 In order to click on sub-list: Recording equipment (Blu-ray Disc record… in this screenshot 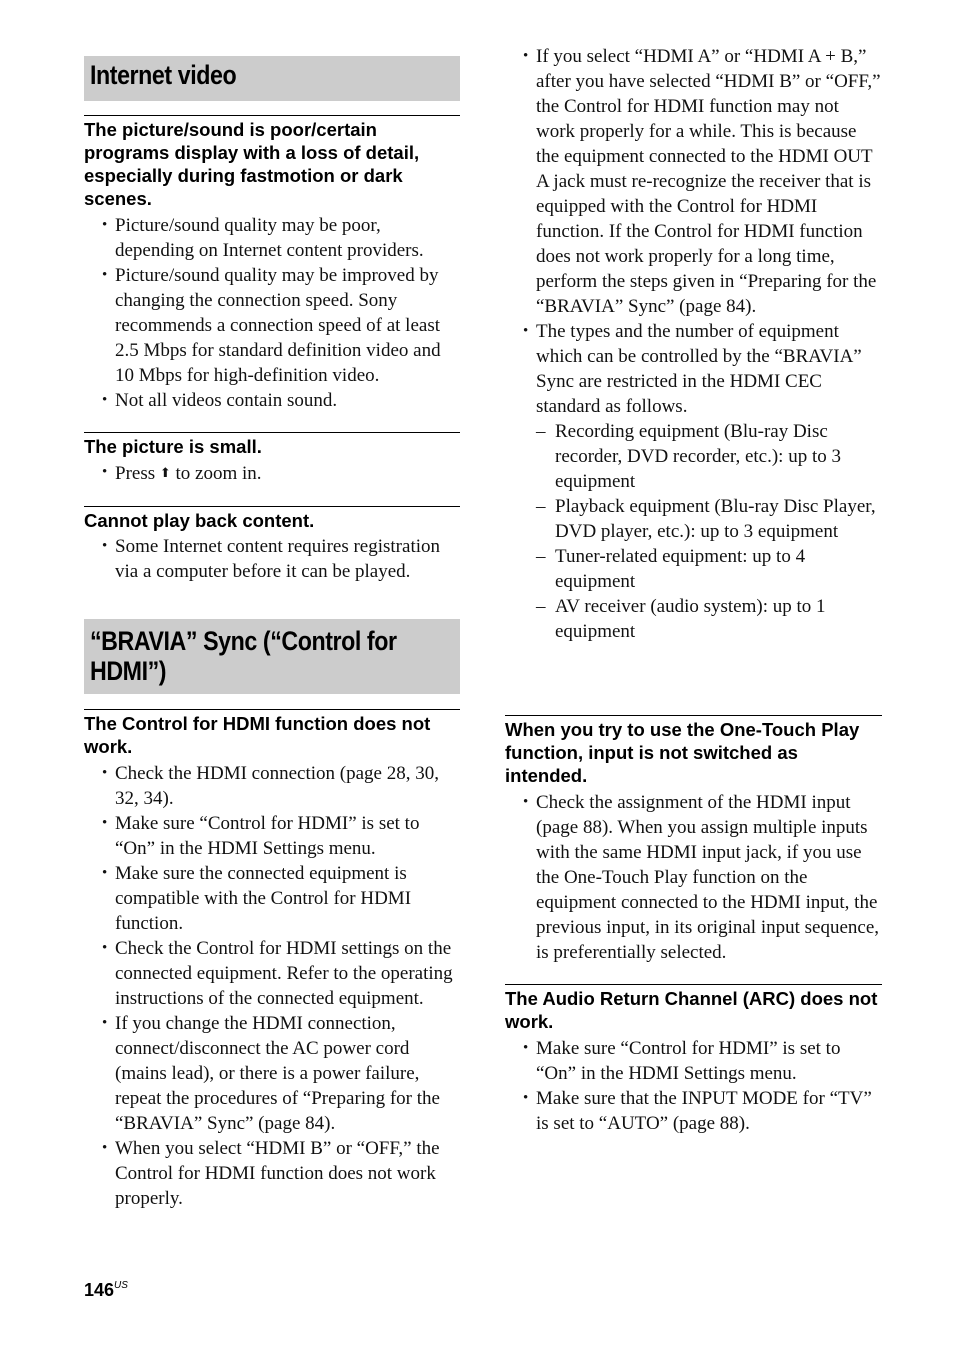, I will do `click(709, 531)`.